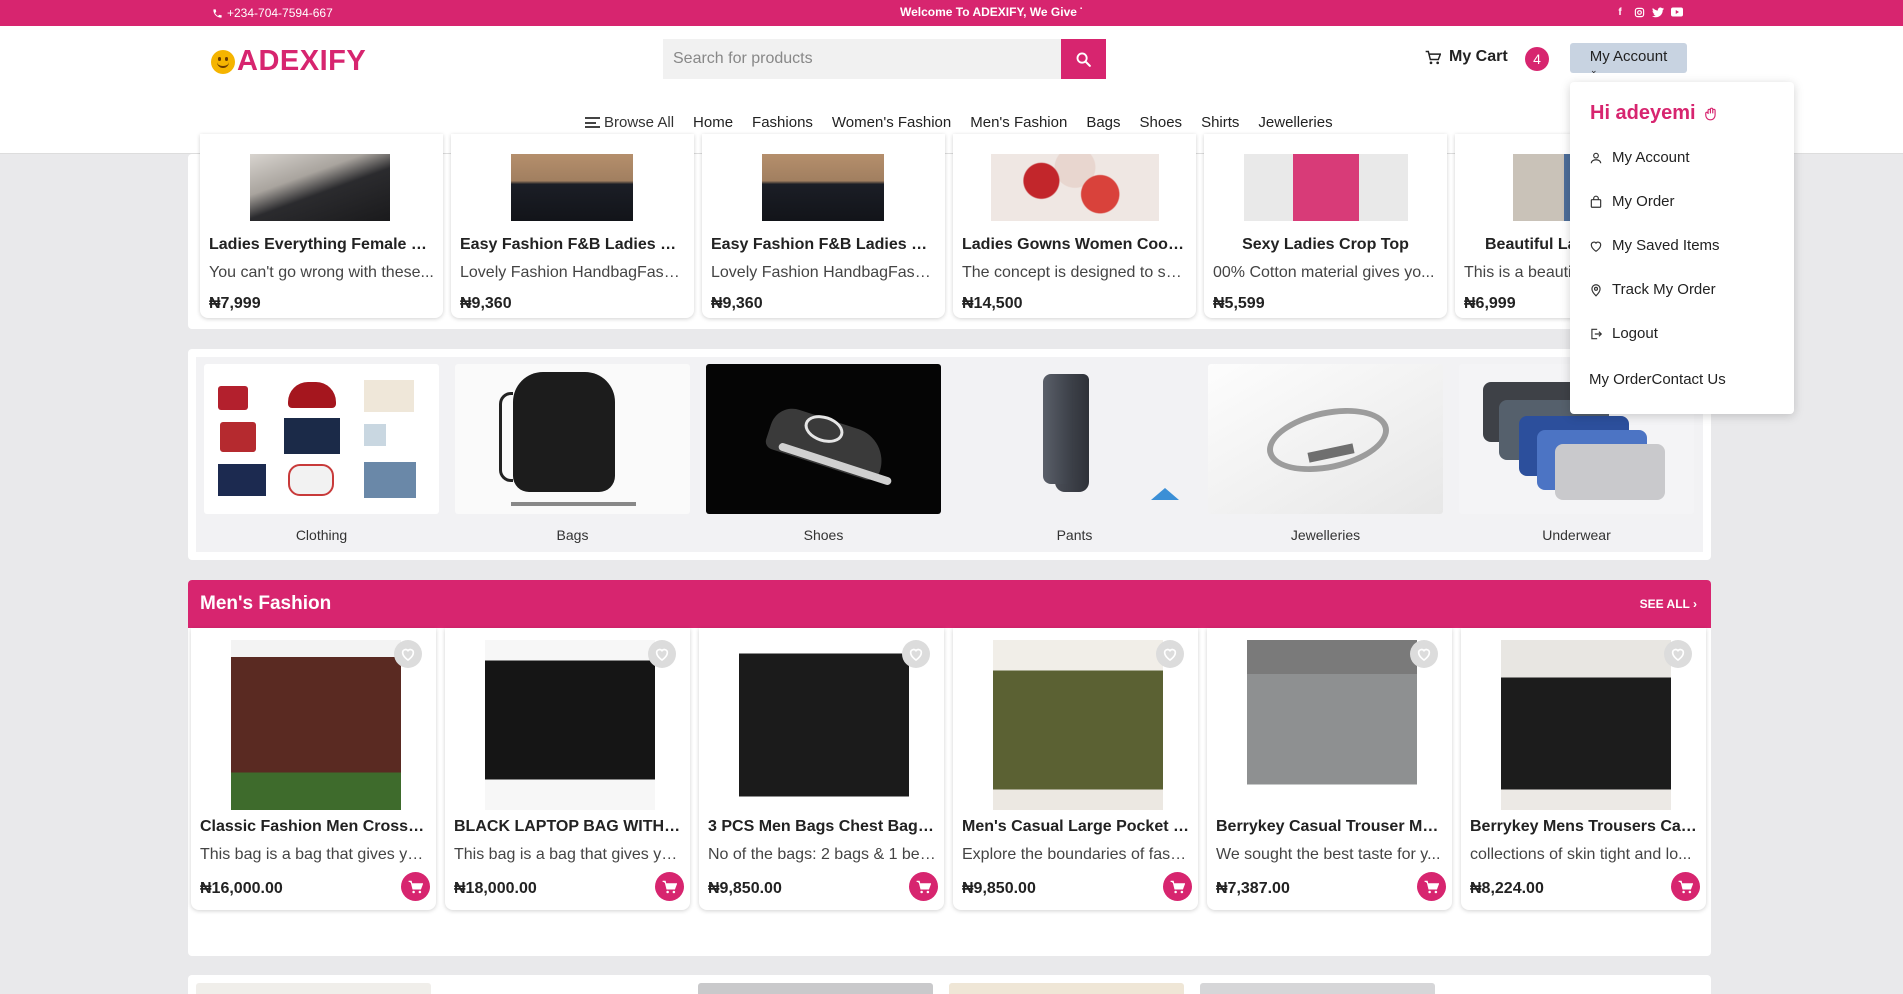  I want to click on mens-fashion-header: Men's Fashion SEE ALL ›, so click(949, 604).